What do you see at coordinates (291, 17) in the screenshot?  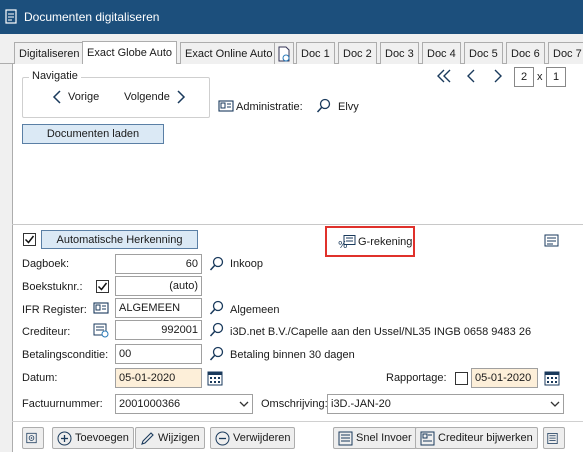 I see `title-bar: Documenten digitaliseren` at bounding box center [291, 17].